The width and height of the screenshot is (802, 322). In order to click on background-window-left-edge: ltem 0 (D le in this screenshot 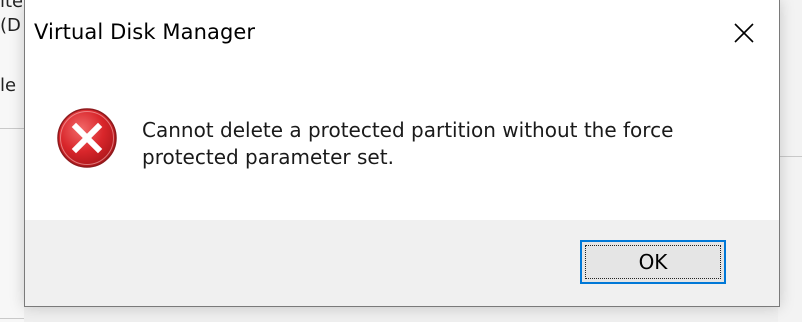, I will do `click(12, 161)`.